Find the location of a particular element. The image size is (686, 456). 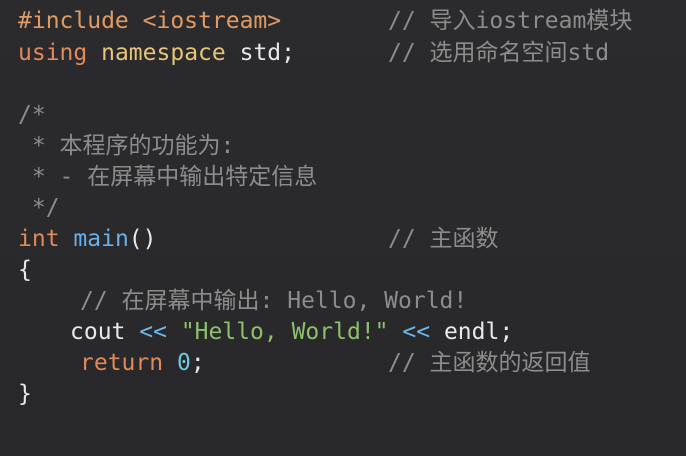

return-value: 0 is located at coordinates (183, 363).